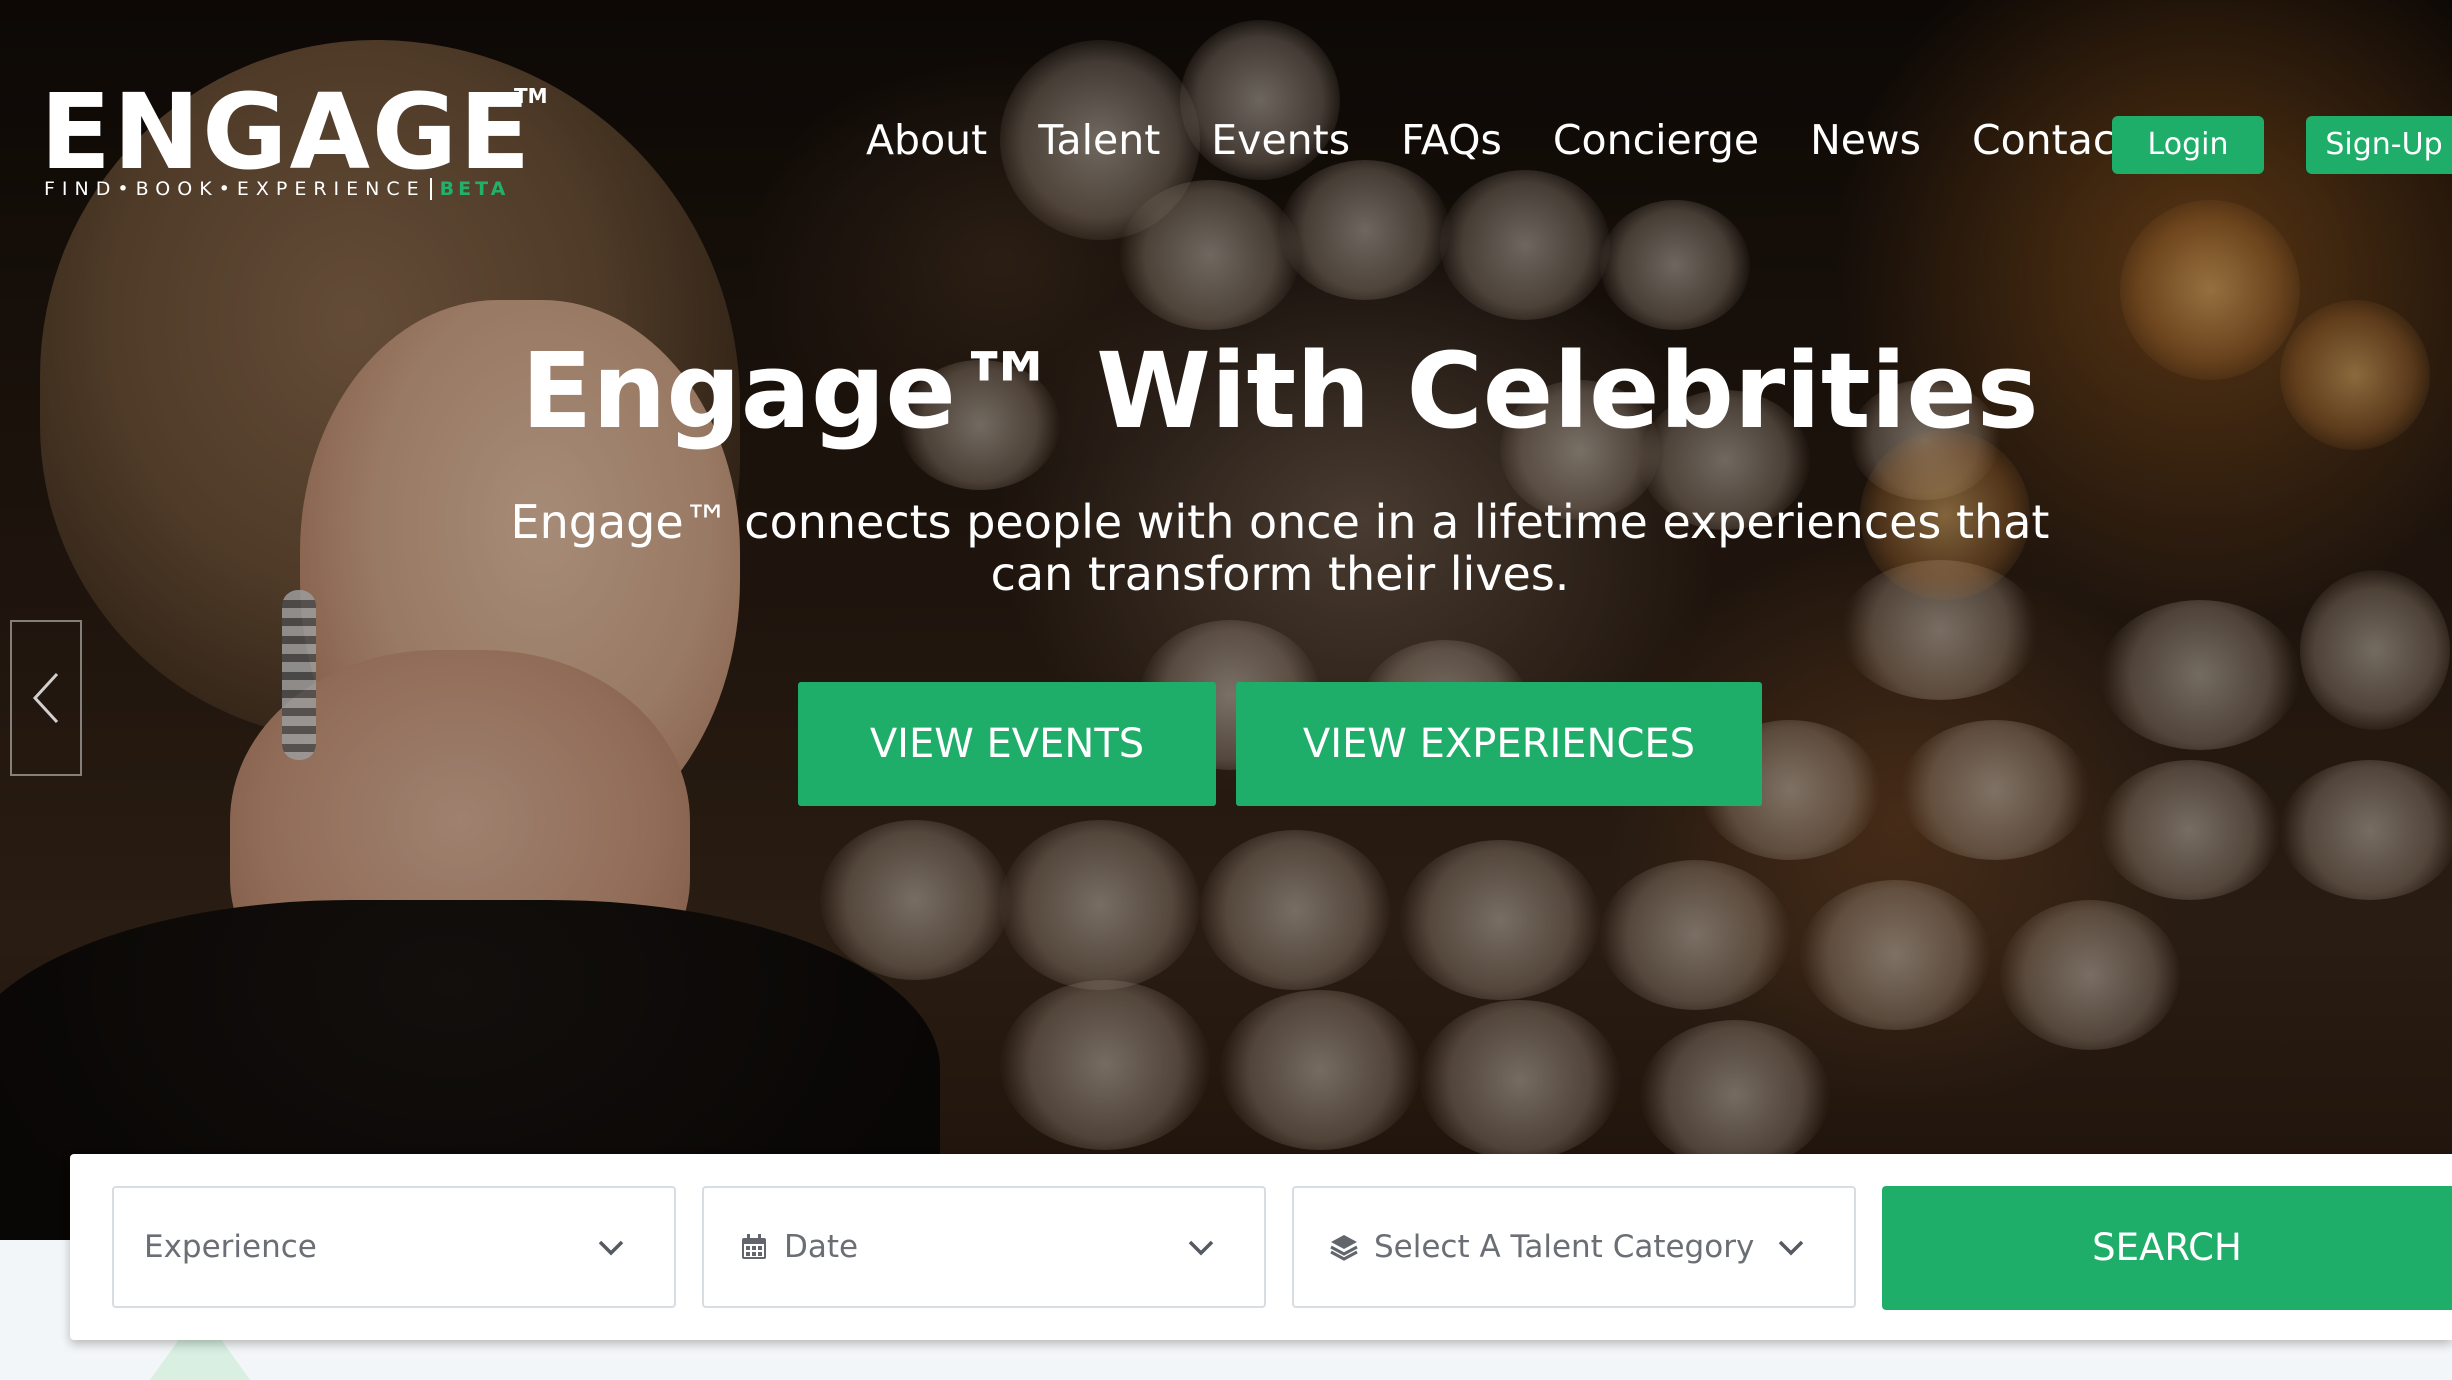 This screenshot has height=1380, width=2452. Describe the element at coordinates (1499, 744) in the screenshot. I see `view-experiences-button: VIEW EXPERIENCES` at that location.